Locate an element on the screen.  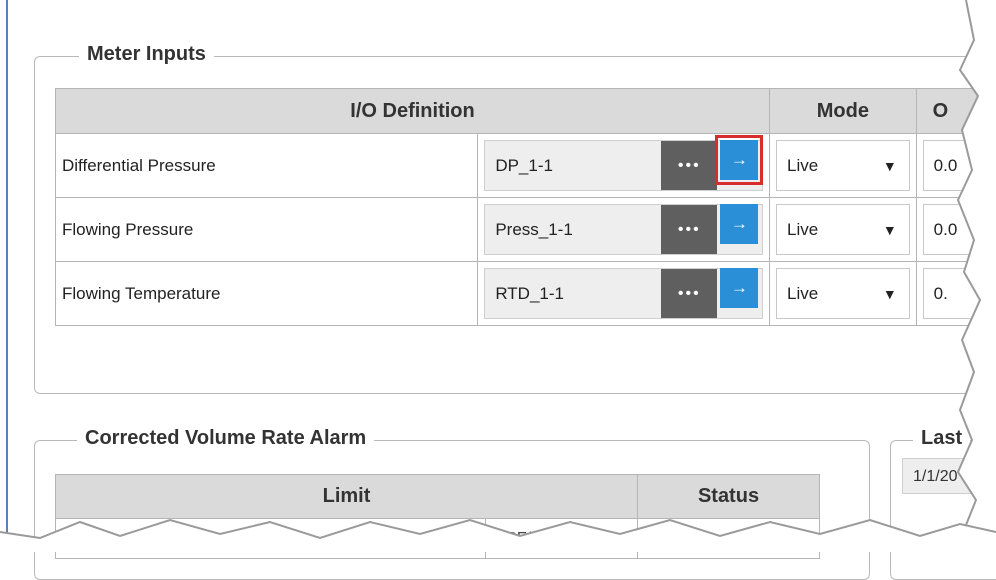
io-value-text: DP_1-1 is located at coordinates (524, 165).